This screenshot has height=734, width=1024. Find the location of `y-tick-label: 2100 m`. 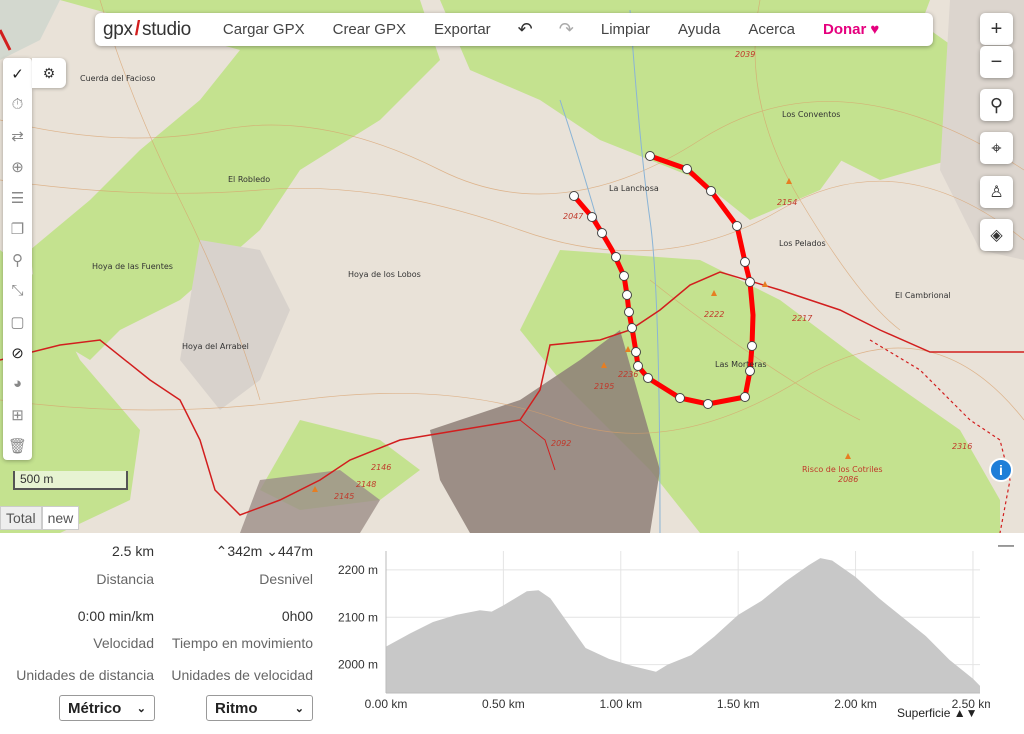

y-tick-label: 2100 m is located at coordinates (358, 617).